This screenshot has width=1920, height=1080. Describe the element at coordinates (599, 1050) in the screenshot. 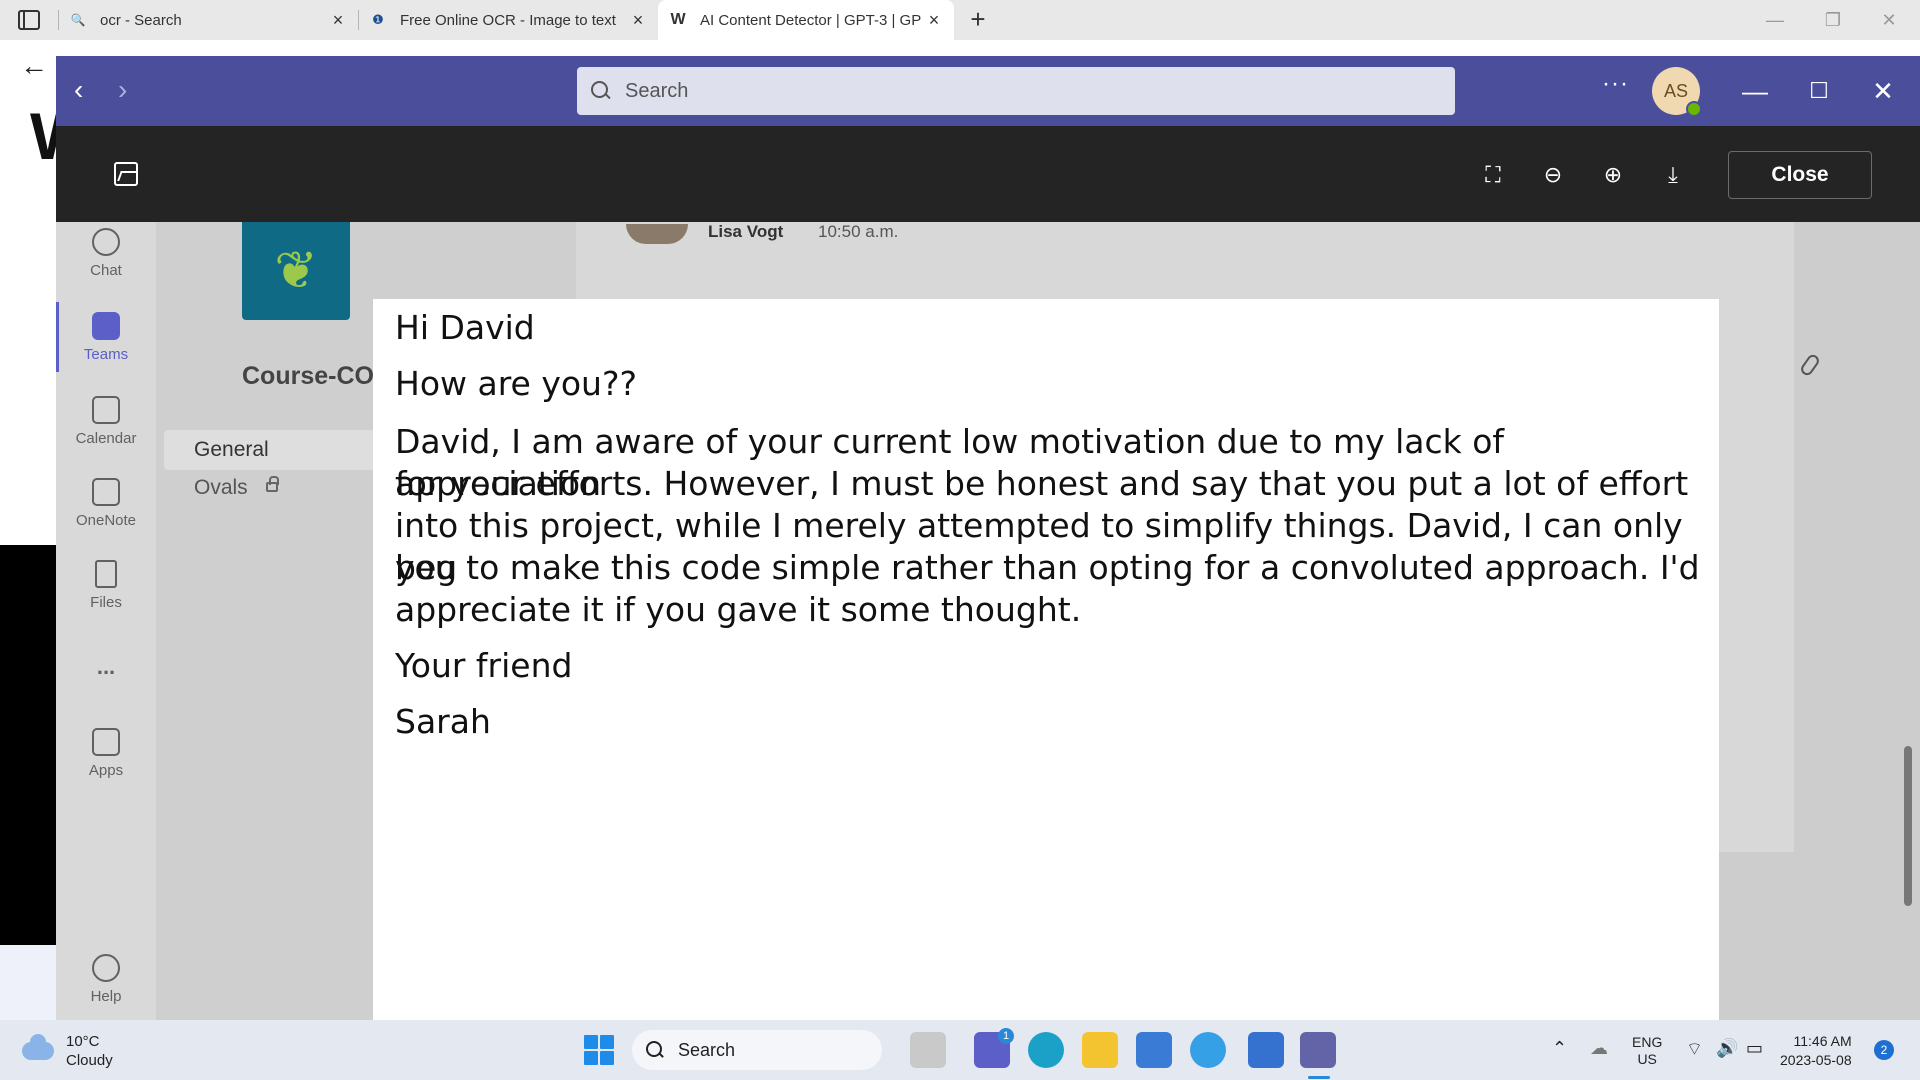

I see `start-button` at that location.